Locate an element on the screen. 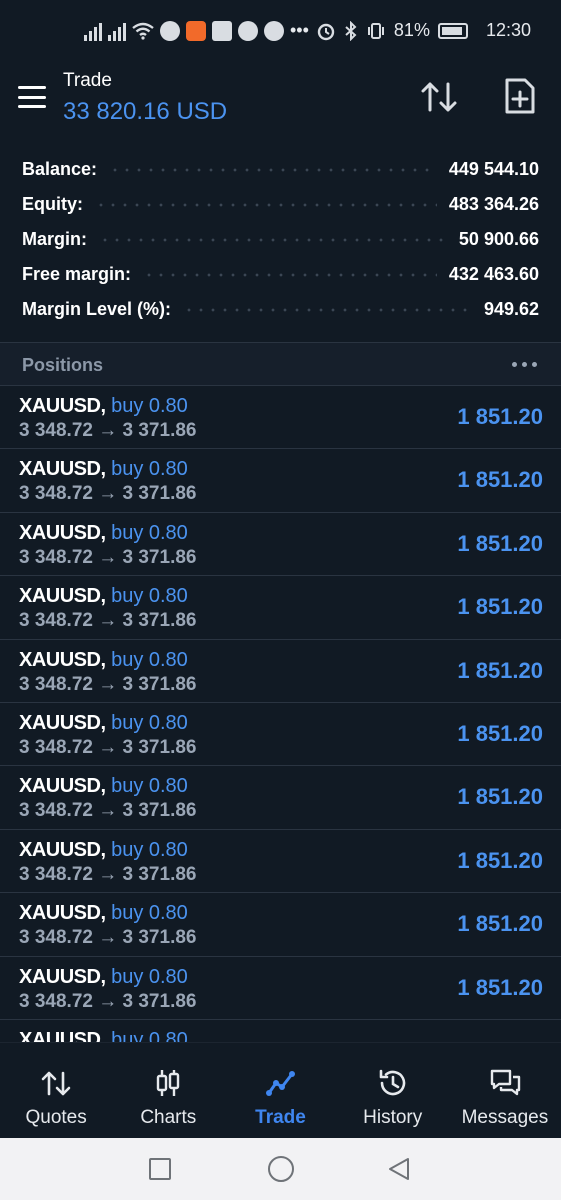 The width and height of the screenshot is (561, 1200). nav-label: Charts is located at coordinates (168, 1117).